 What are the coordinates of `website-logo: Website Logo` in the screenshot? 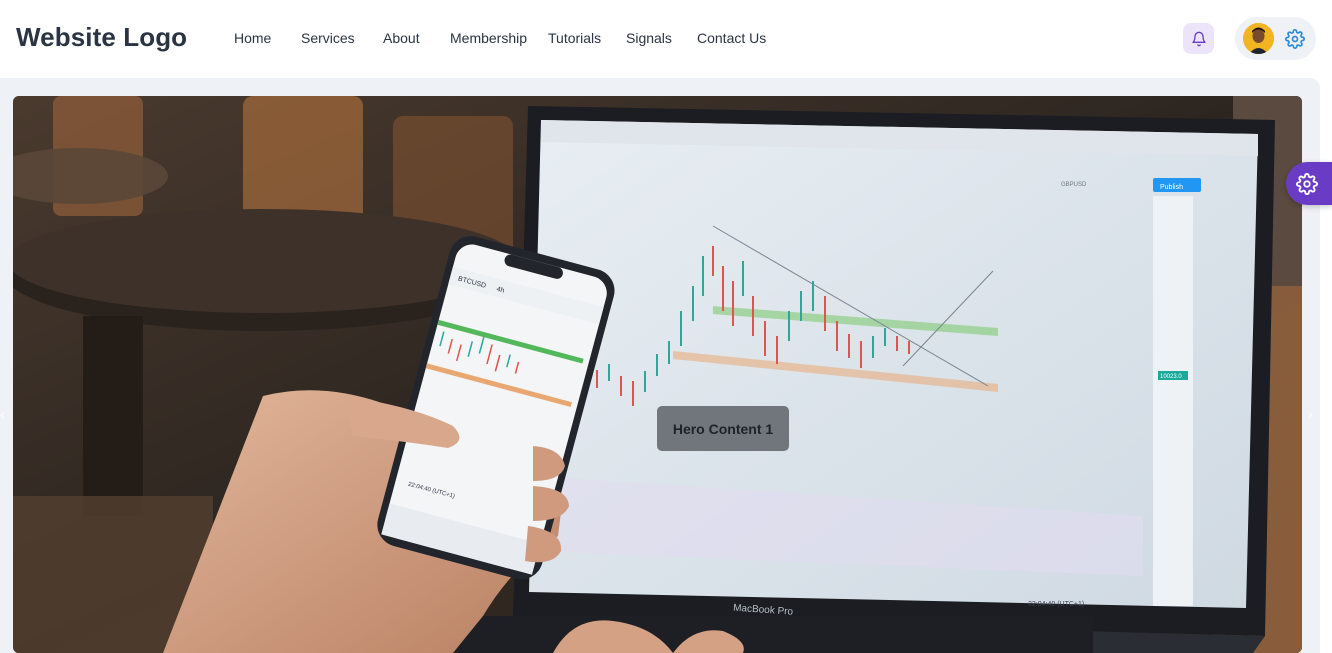 It's located at (101, 37).